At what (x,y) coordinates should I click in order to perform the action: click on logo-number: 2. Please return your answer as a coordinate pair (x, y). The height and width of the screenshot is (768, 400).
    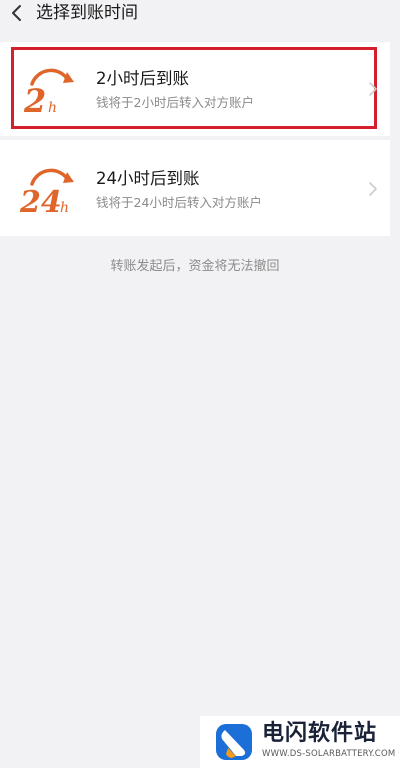
    Looking at the image, I should click on (34, 100).